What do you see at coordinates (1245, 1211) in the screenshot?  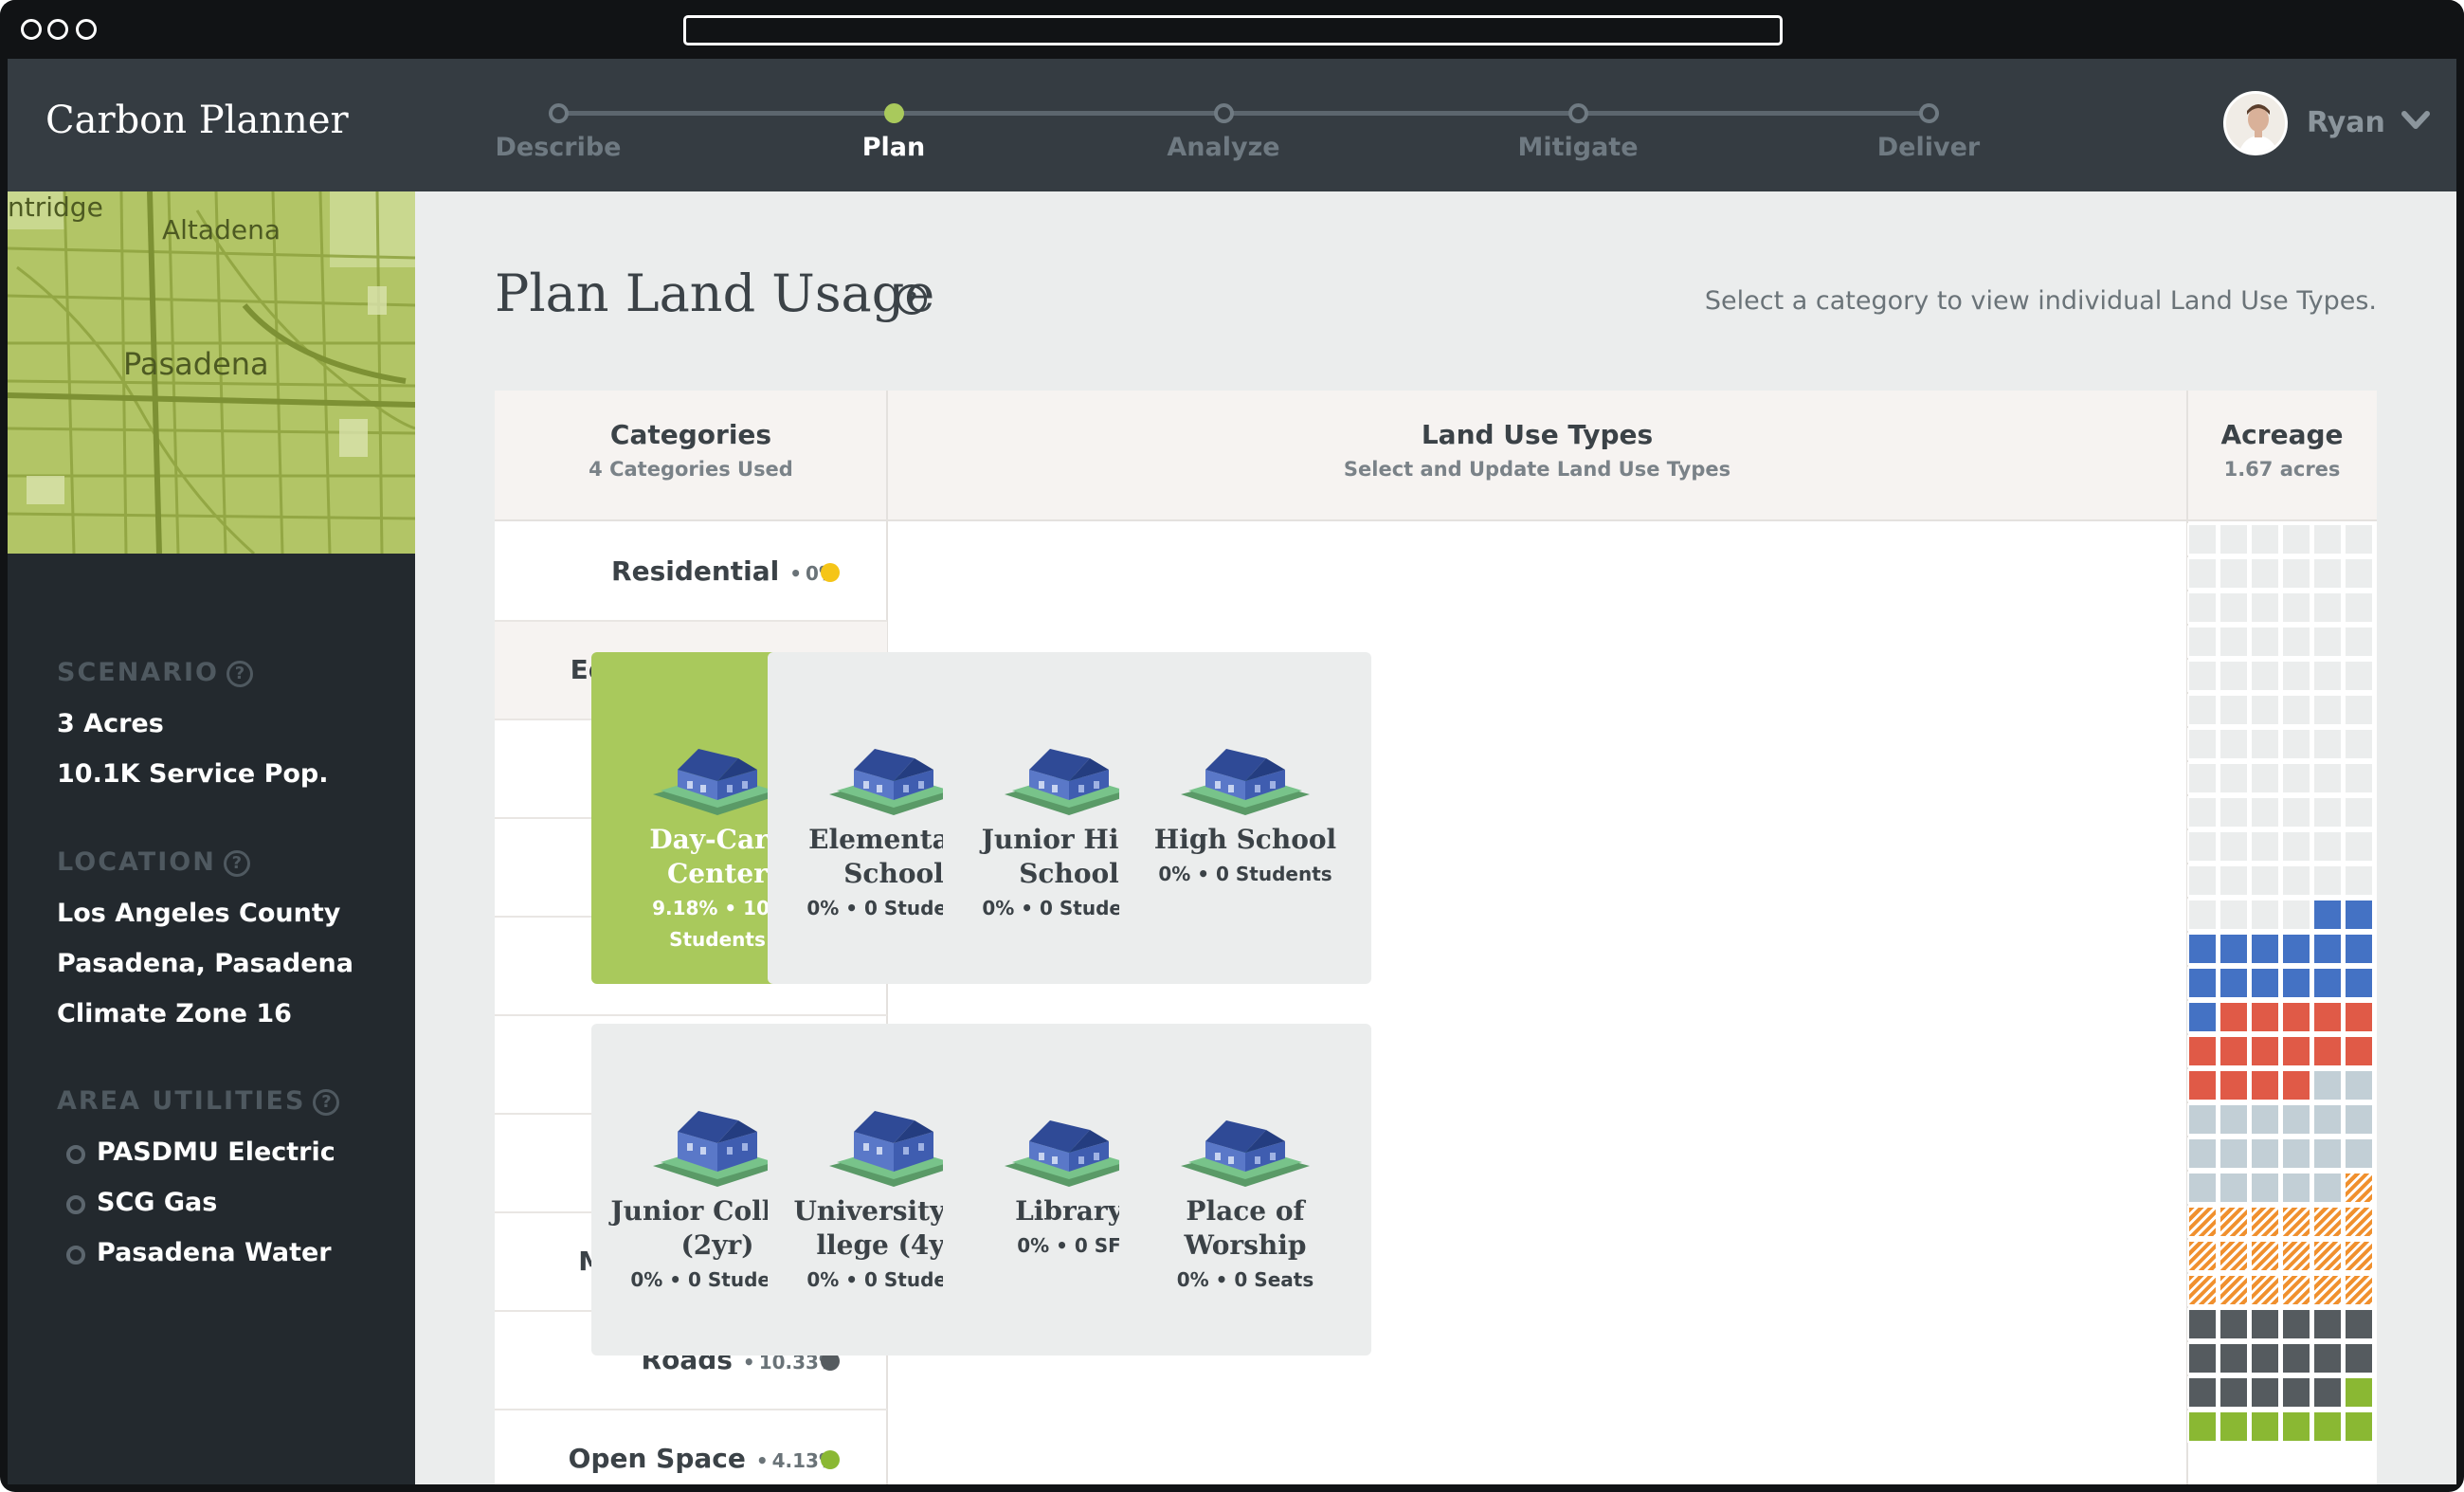 I see `land-use-name-line: Place of` at bounding box center [1245, 1211].